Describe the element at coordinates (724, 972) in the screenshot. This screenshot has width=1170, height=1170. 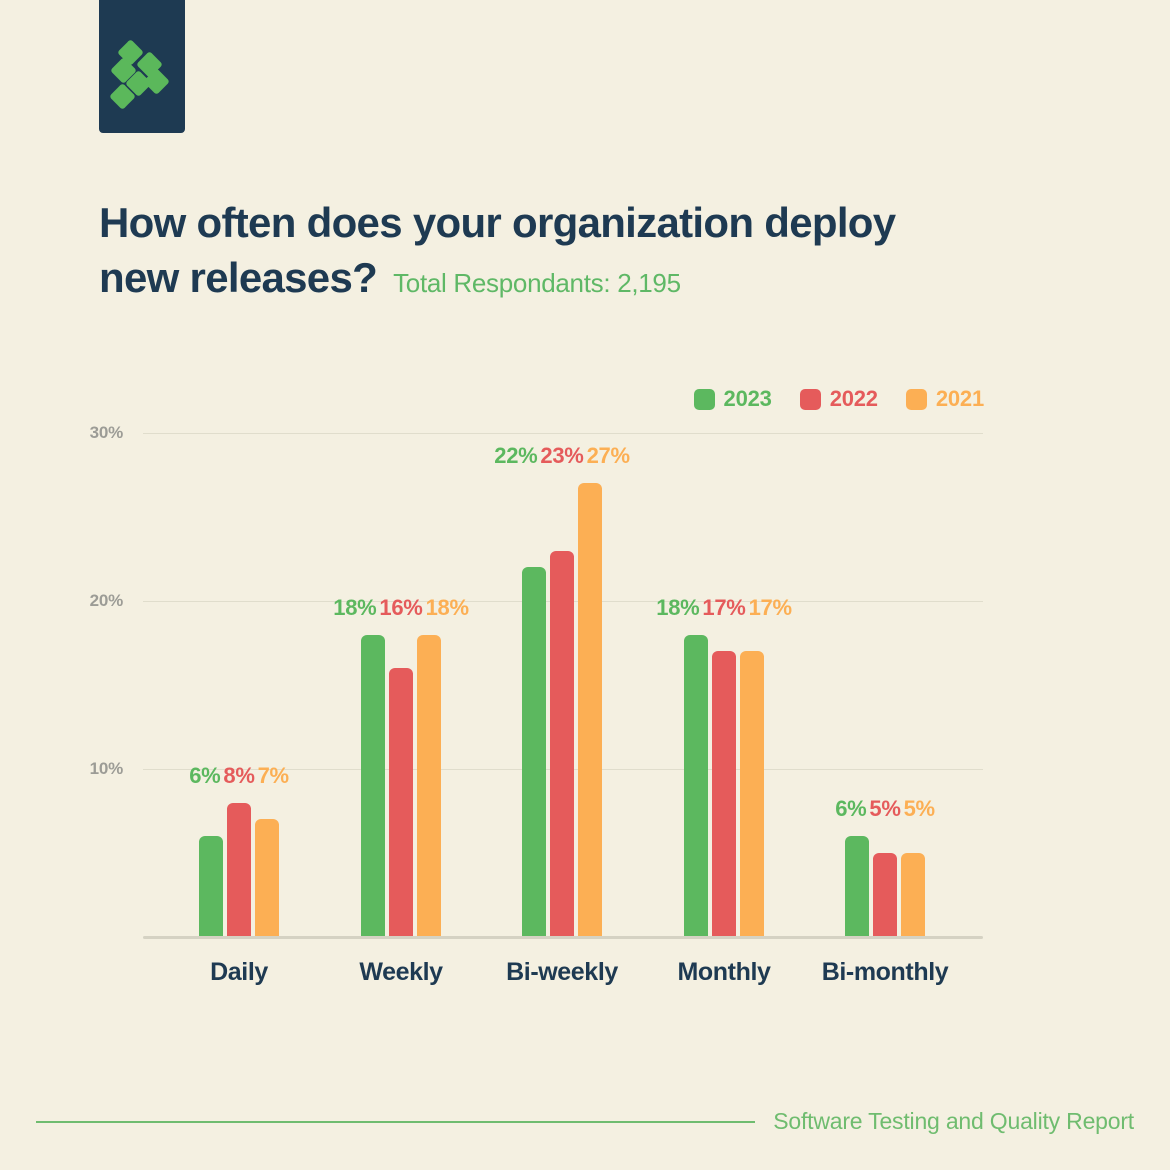
I see `x-axis-label-monthly: Monthly` at that location.